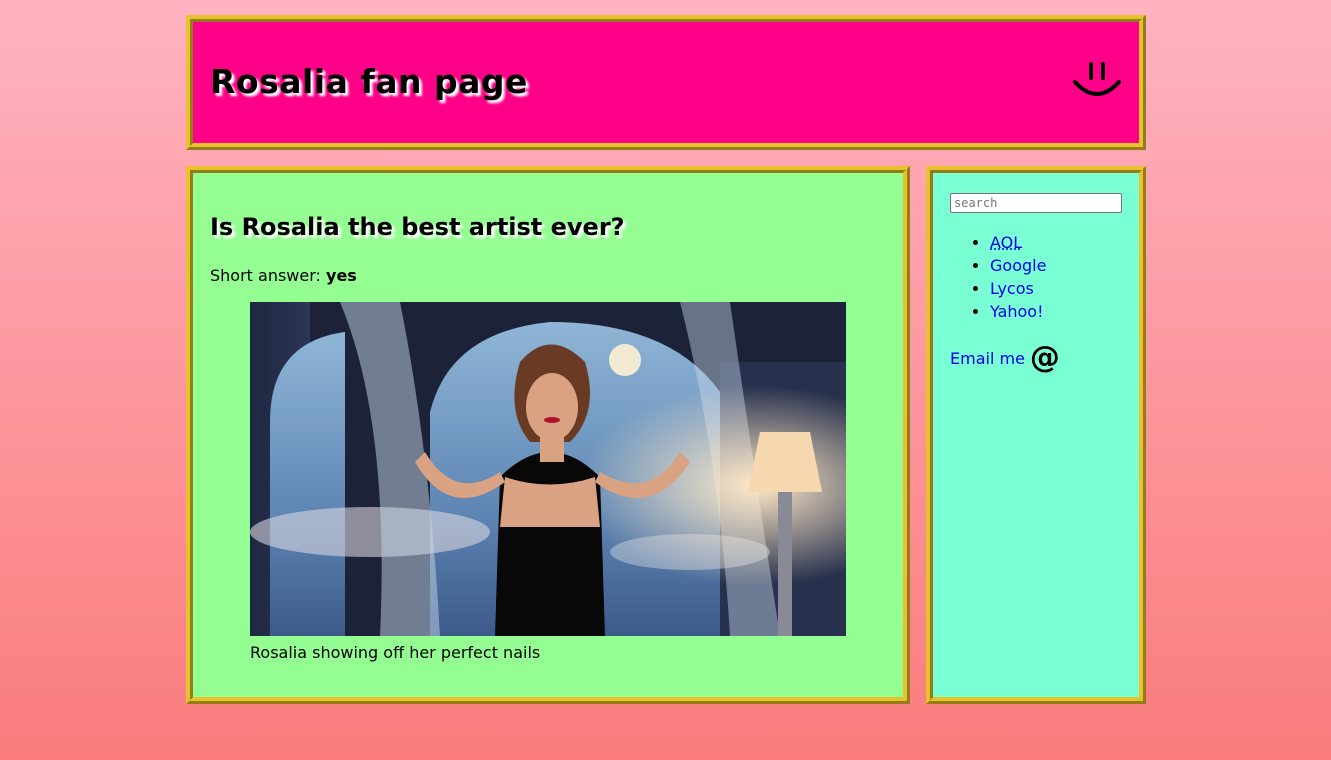 The height and width of the screenshot is (760, 1331). Describe the element at coordinates (1097, 79) in the screenshot. I see `smiley-face-icon` at that location.